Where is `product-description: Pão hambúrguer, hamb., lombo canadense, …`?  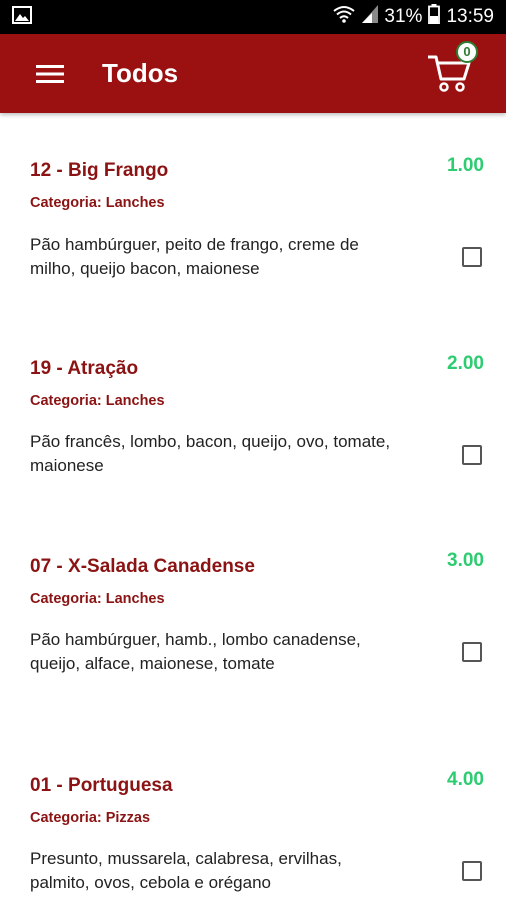
product-description: Pão hambúrguer, hamb., lombo canadense, … is located at coordinates (195, 651).